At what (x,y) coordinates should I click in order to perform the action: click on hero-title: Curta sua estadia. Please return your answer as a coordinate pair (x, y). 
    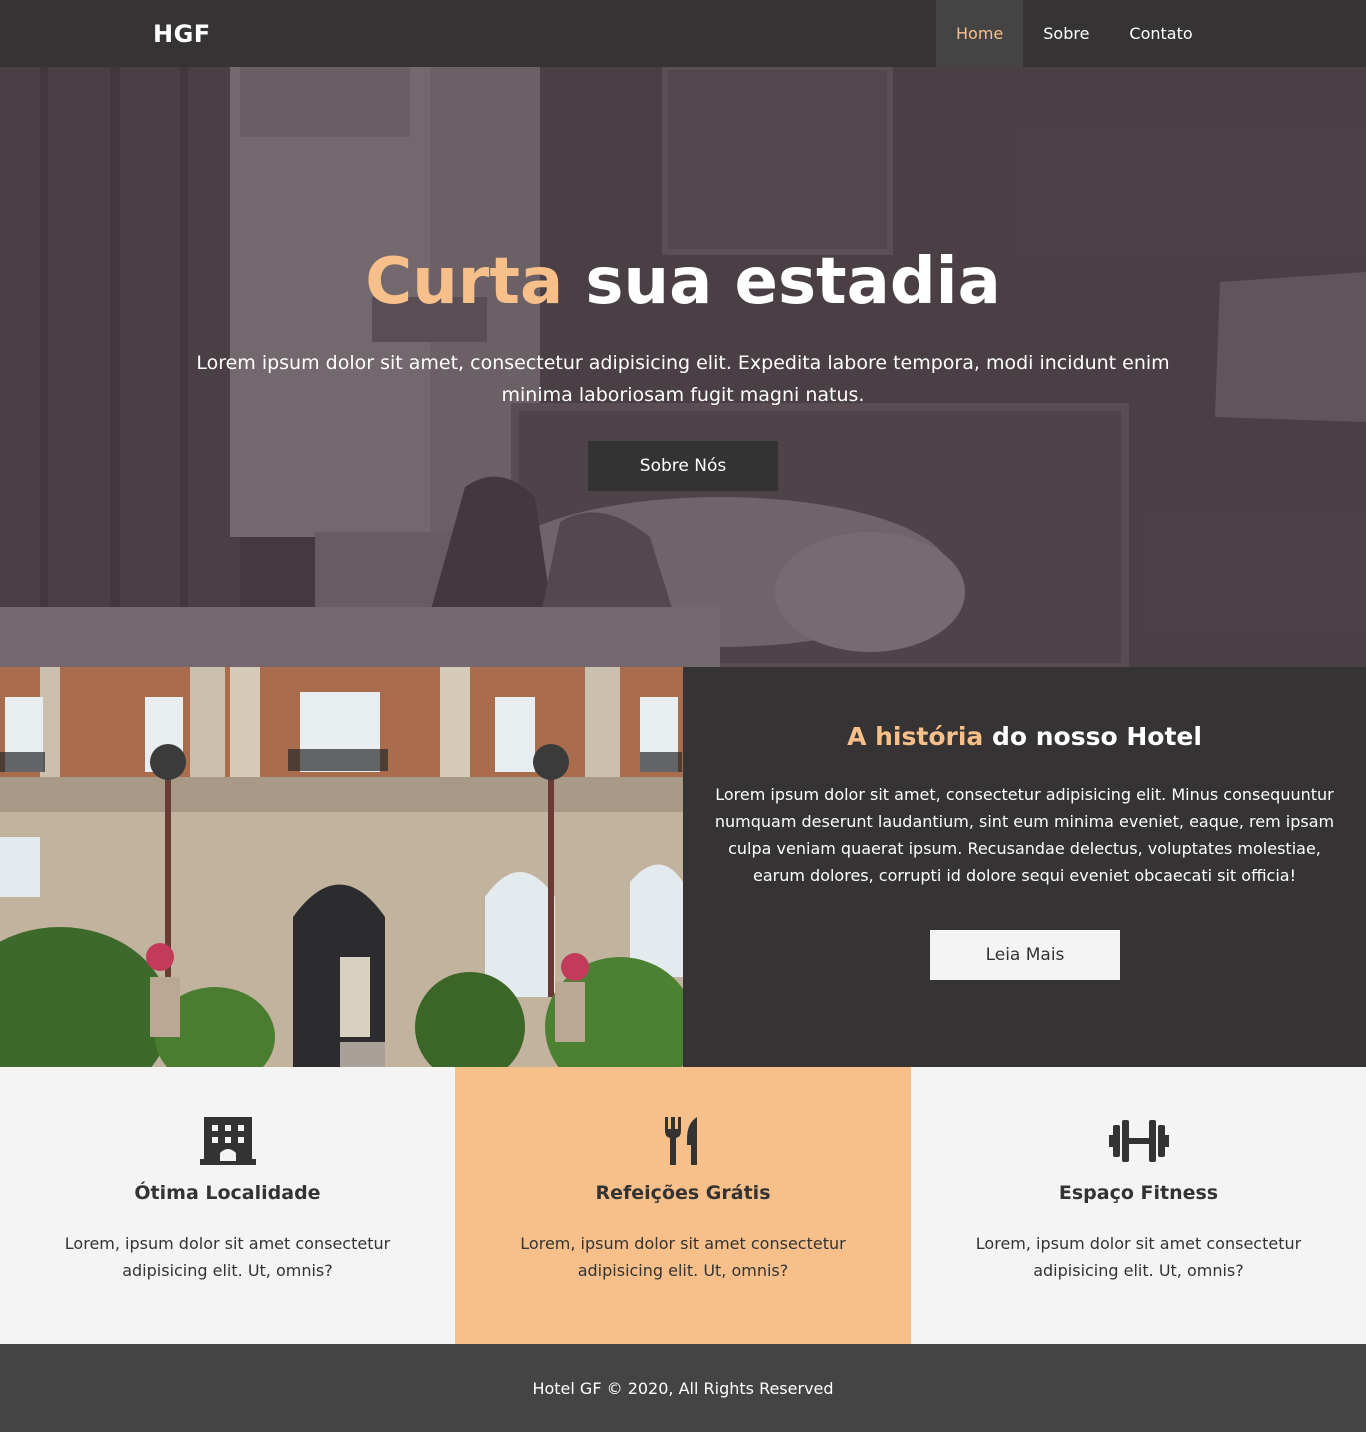
    Looking at the image, I should click on (683, 282).